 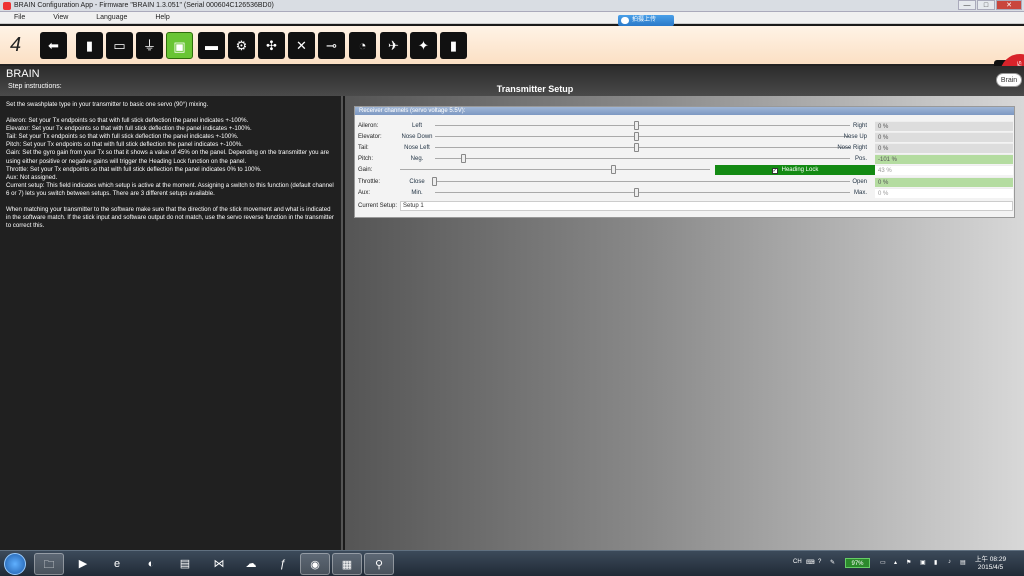 I want to click on close-button: ✕, so click(x=1009, y=5).